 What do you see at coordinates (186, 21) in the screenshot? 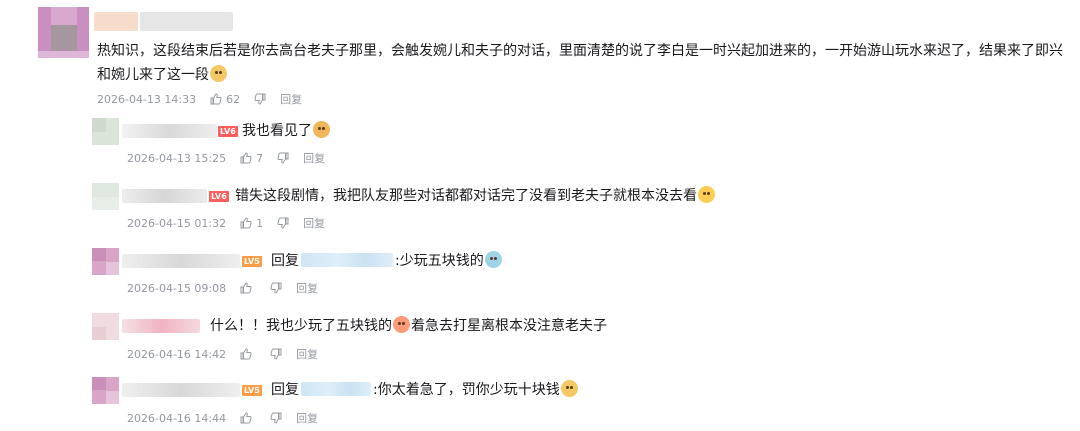
I see `username-suffix` at bounding box center [186, 21].